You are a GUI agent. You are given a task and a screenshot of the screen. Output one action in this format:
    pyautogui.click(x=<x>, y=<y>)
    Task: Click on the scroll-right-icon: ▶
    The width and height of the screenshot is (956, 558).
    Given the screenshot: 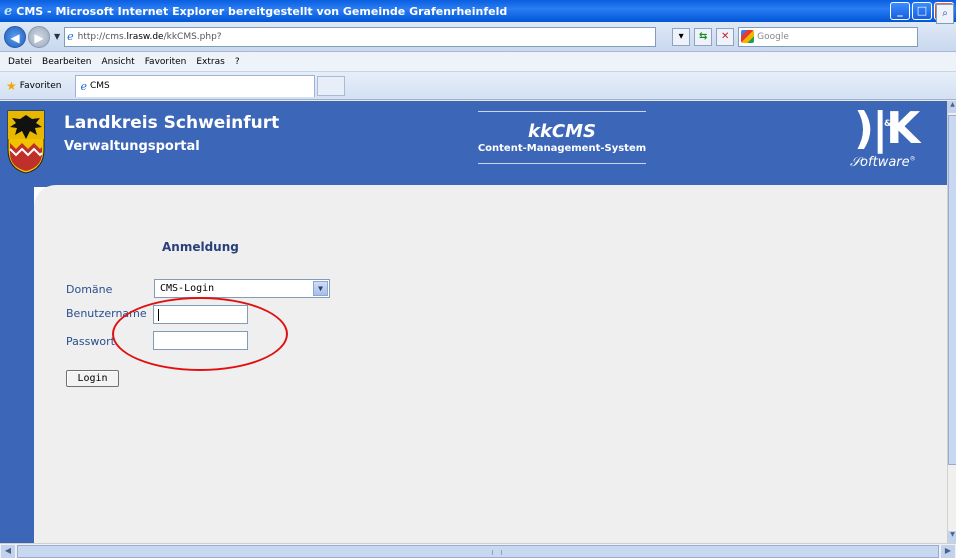 What is the action you would take?
    pyautogui.click(x=948, y=551)
    